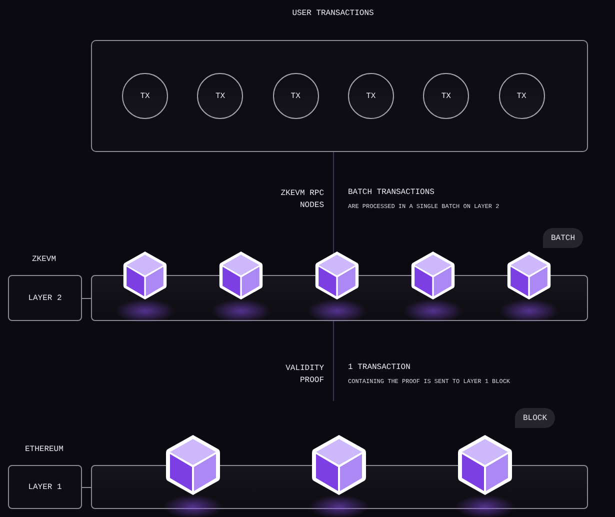 The width and height of the screenshot is (615, 517). Describe the element at coordinates (535, 418) in the screenshot. I see `chat-bubble: BLOCK` at that location.